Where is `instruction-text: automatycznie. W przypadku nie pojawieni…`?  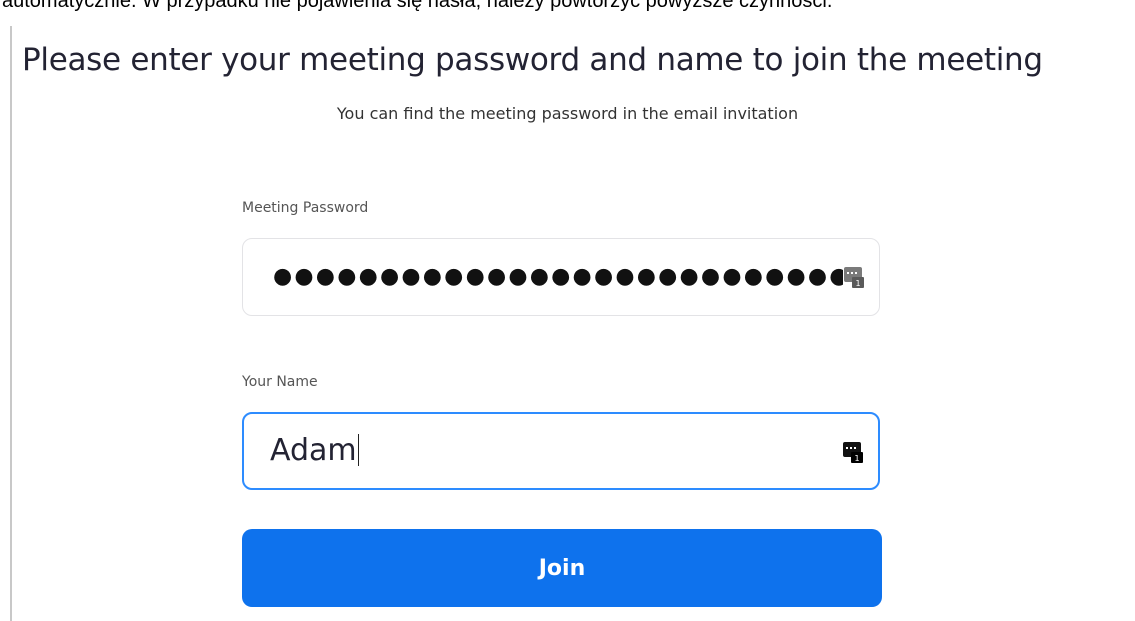
instruction-text: automatycznie. W przypadku nie pojawieni… is located at coordinates (417, 6).